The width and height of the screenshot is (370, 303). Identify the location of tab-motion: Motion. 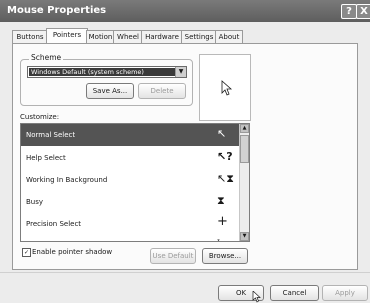
(100, 36).